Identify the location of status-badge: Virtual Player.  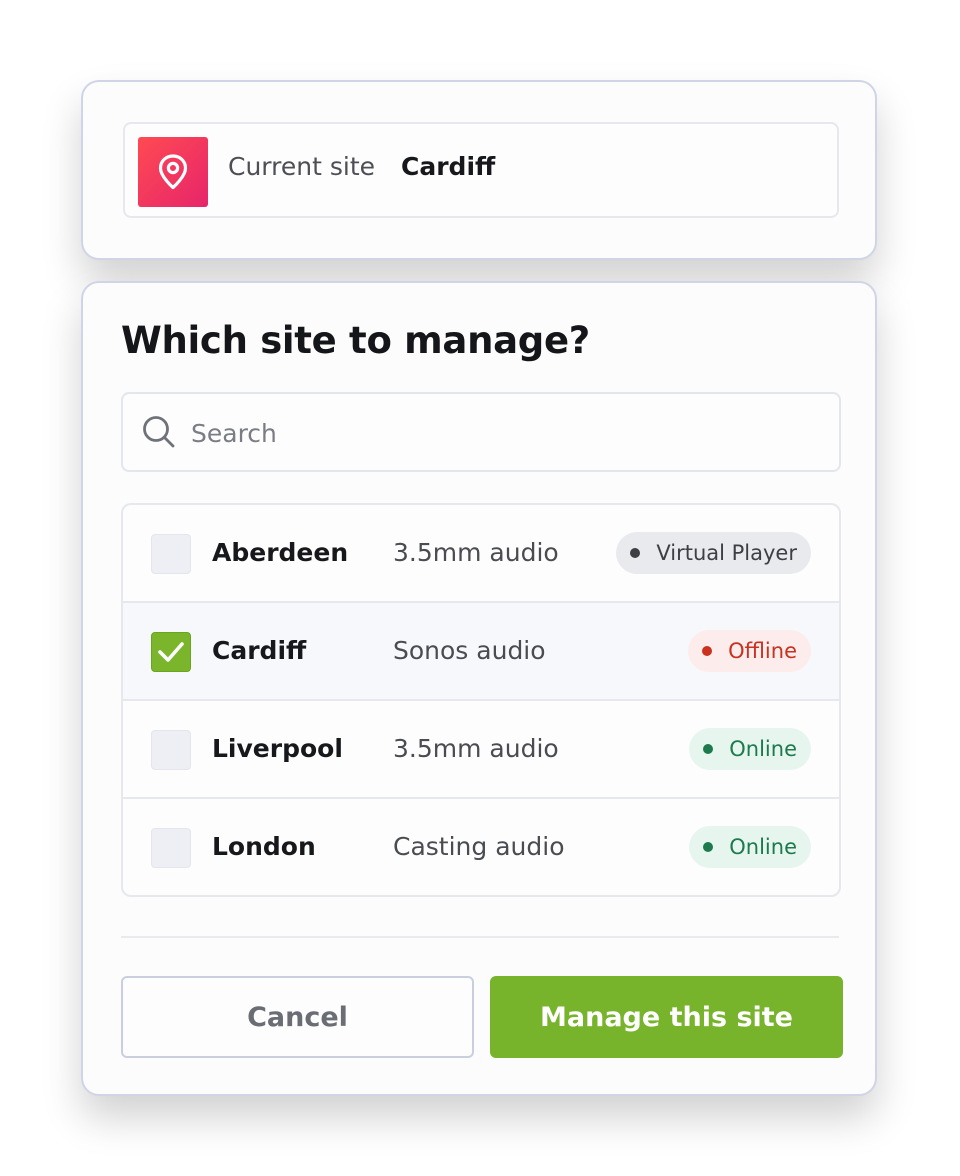
(713, 553).